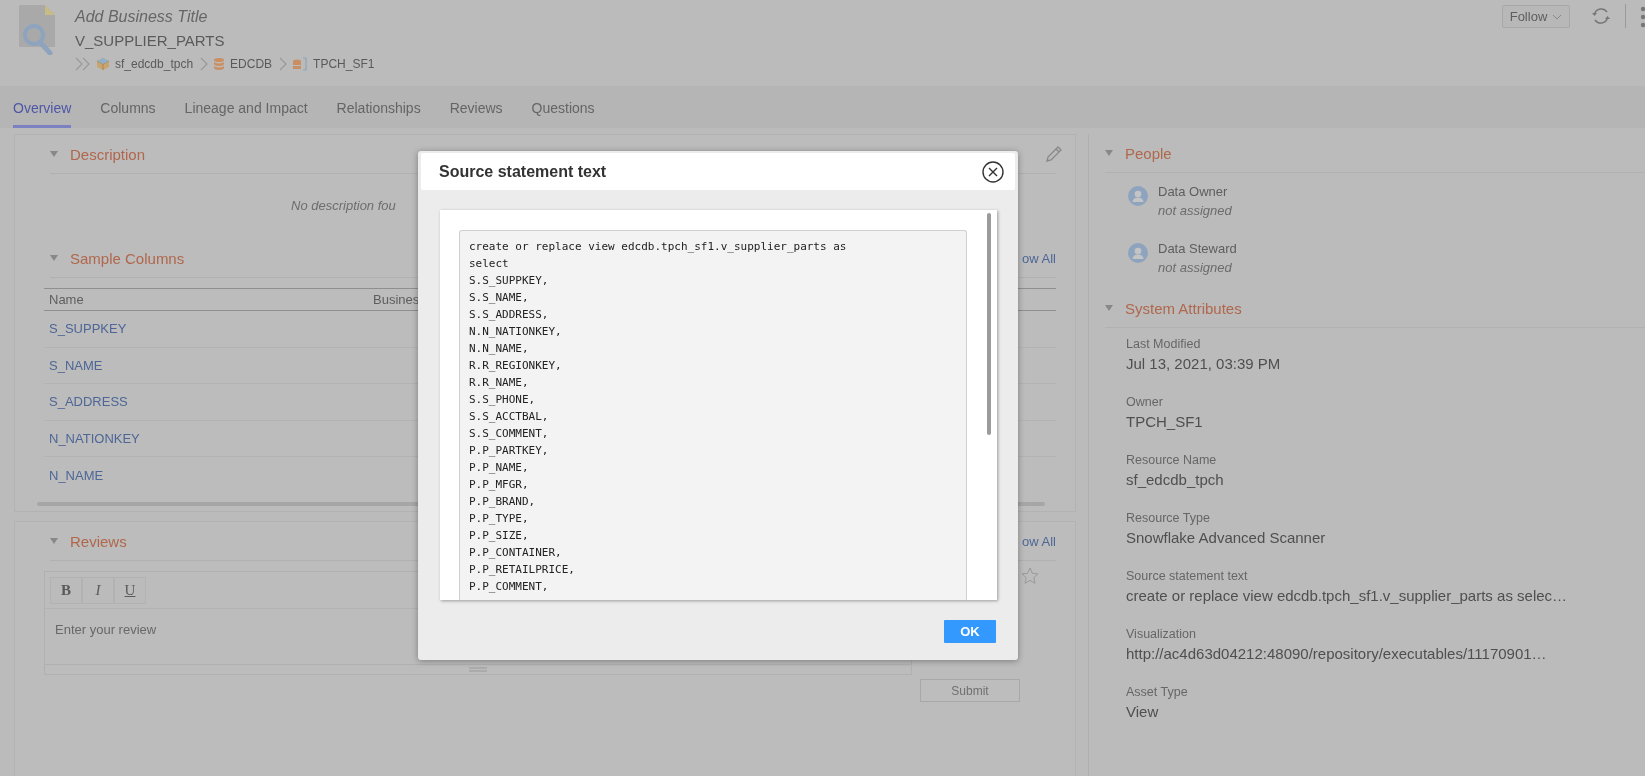 The width and height of the screenshot is (1645, 776). I want to click on column-header: Busines, so click(396, 299).